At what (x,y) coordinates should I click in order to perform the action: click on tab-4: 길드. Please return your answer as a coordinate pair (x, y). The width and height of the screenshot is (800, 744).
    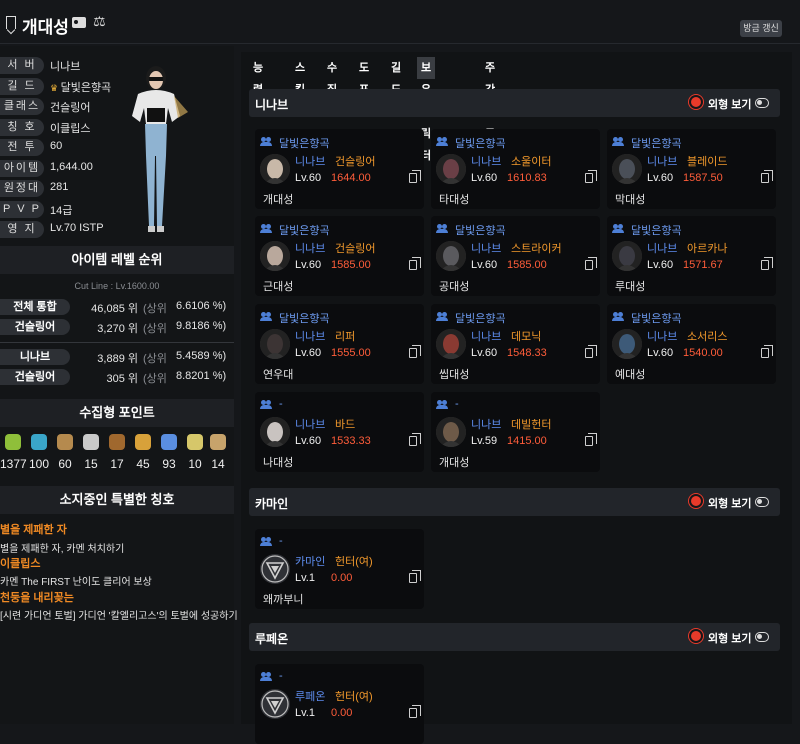
    Looking at the image, I should click on (396, 76).